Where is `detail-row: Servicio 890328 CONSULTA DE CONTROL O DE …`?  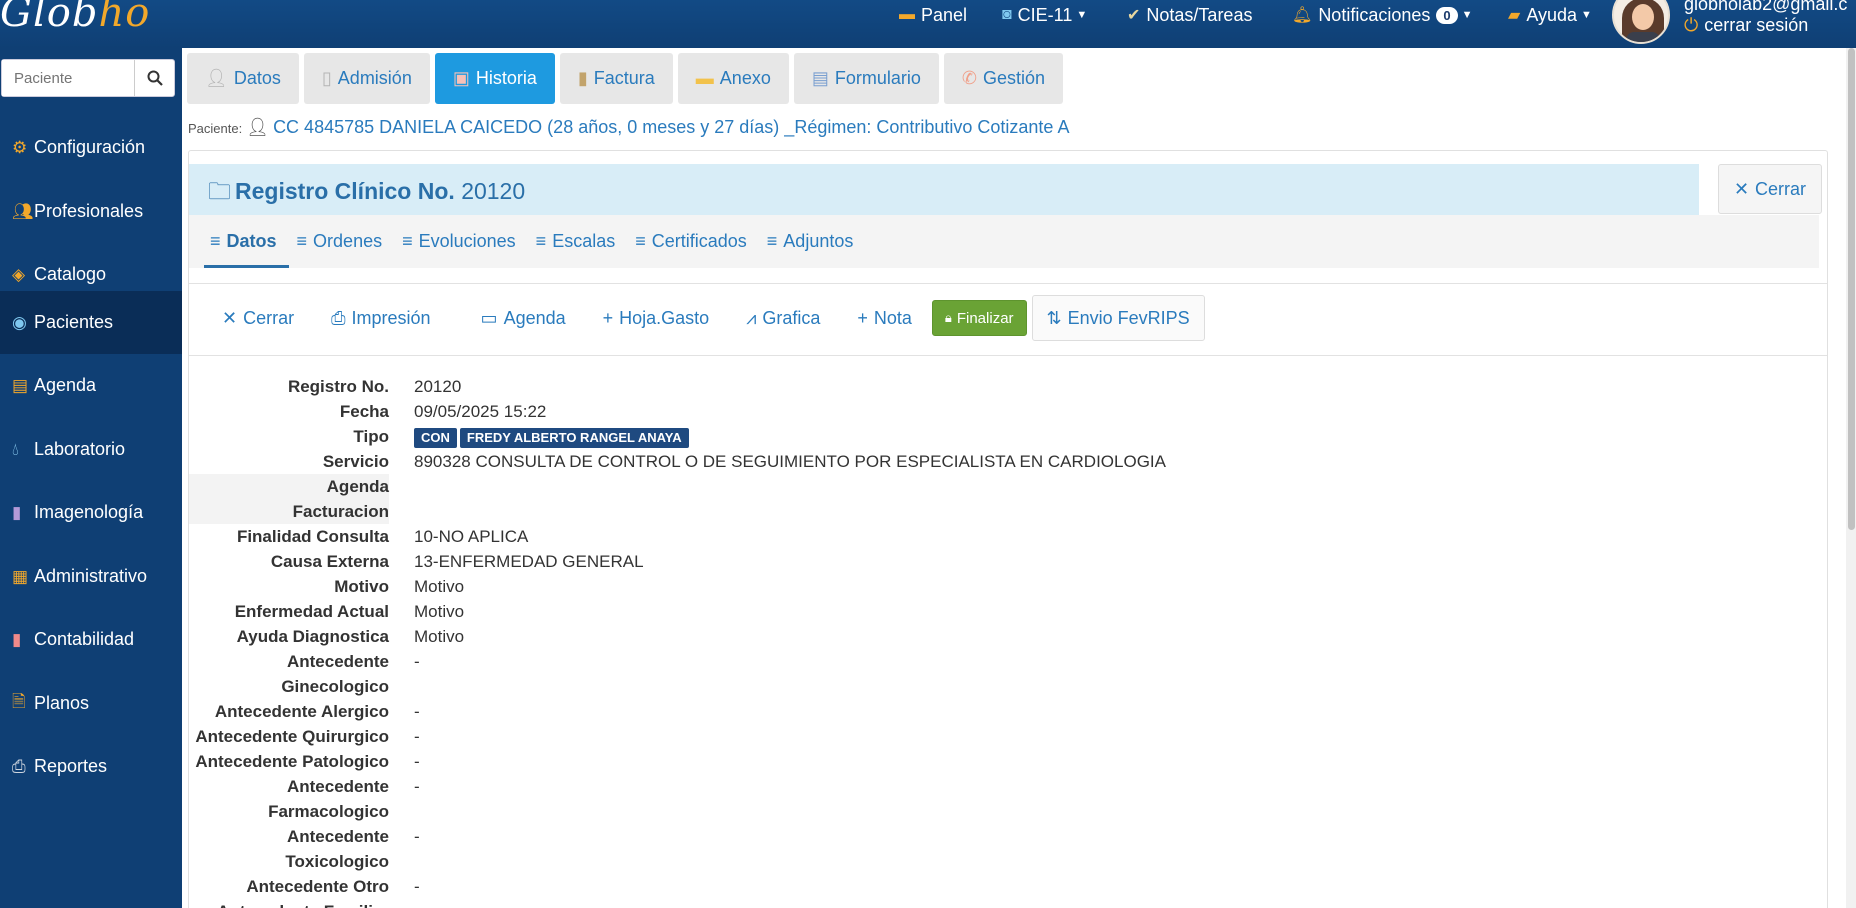
detail-row: Servicio 890328 CONSULTA DE CONTROL O DE … is located at coordinates (744, 461).